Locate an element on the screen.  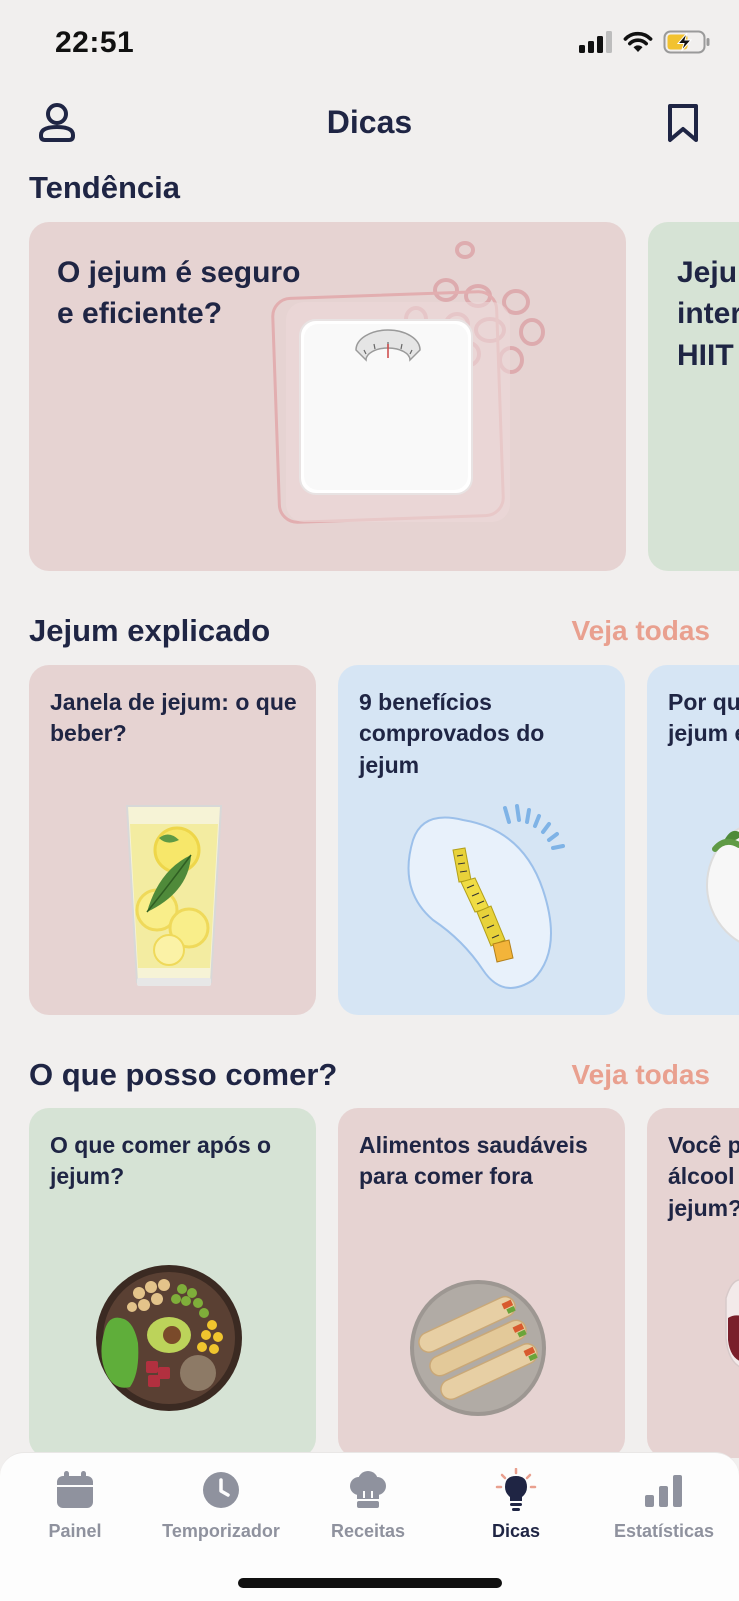
article-card-fasting-benefits: 9 benefícios comprovados do jejum is located at coordinates (481, 840).